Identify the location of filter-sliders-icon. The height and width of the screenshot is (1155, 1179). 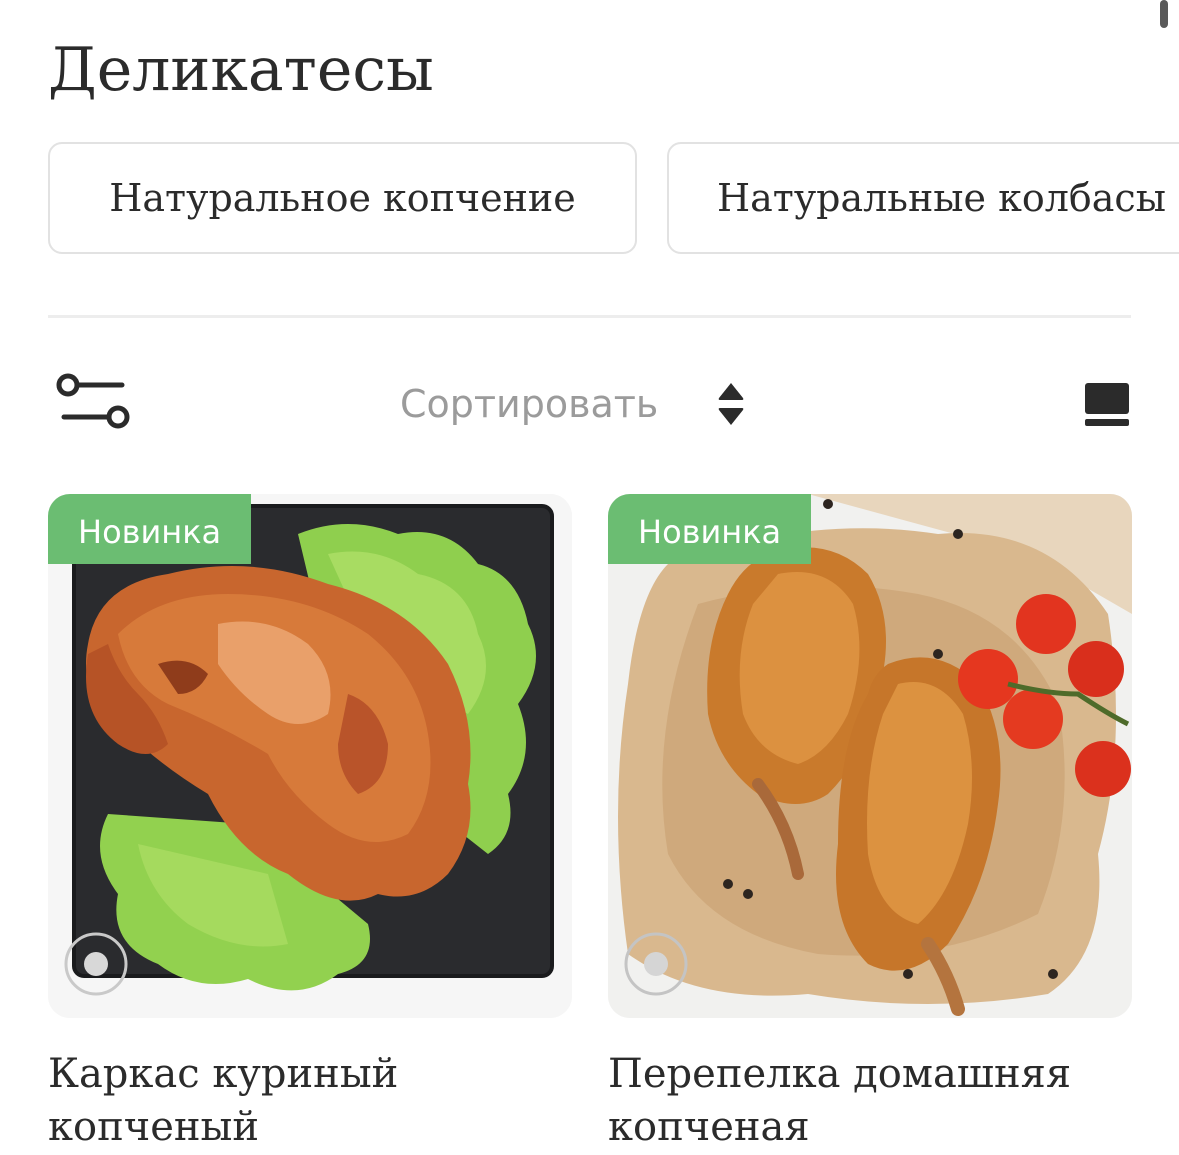
(93, 401).